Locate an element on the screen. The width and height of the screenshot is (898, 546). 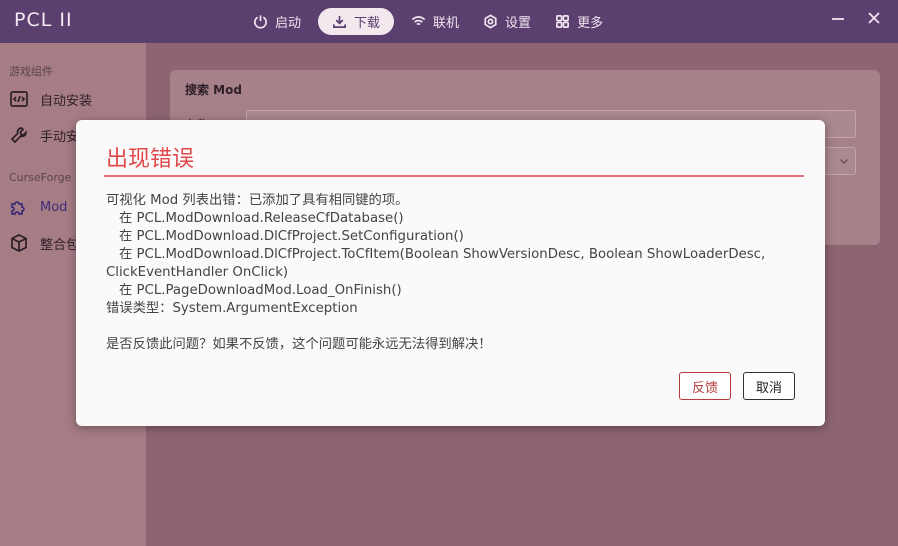
download-icon is located at coordinates (339, 21).